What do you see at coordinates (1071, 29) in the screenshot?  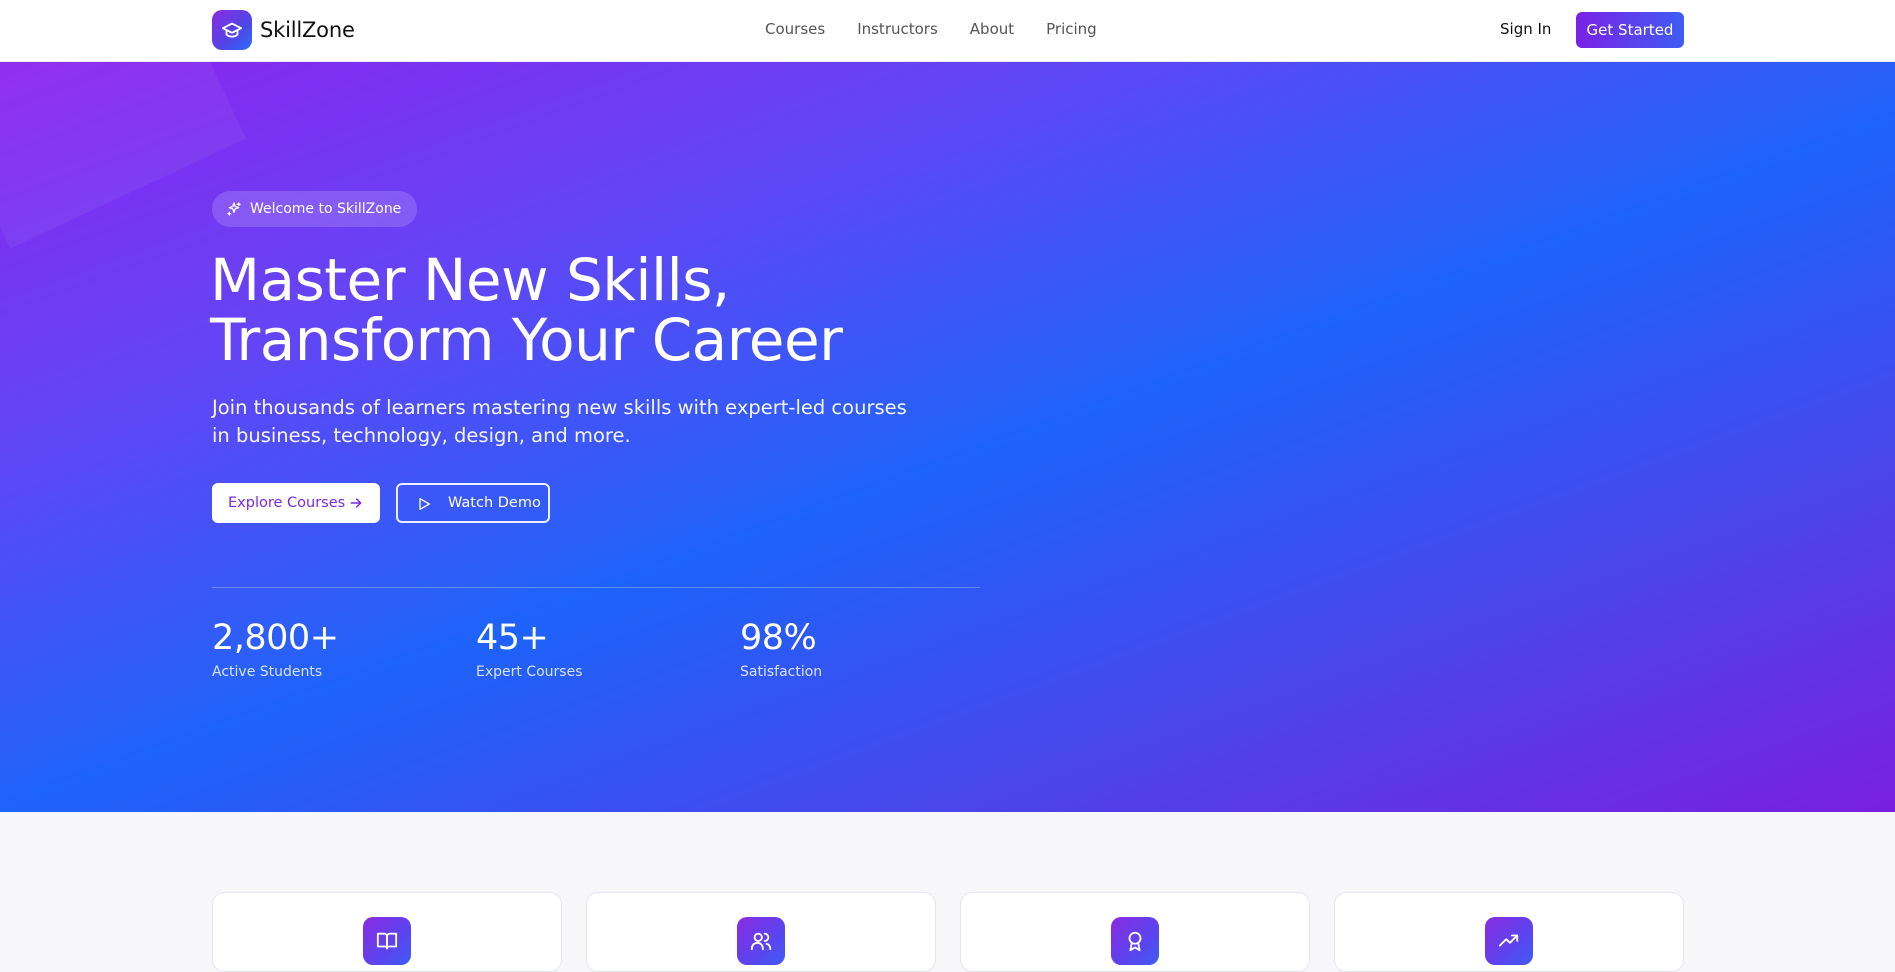 I see `nav-link-pricing: Pricing` at bounding box center [1071, 29].